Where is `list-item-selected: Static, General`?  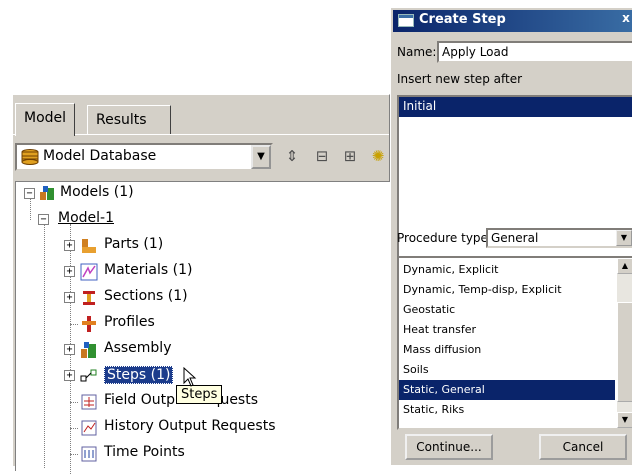
list-item-selected: Static, General is located at coordinates (507, 390).